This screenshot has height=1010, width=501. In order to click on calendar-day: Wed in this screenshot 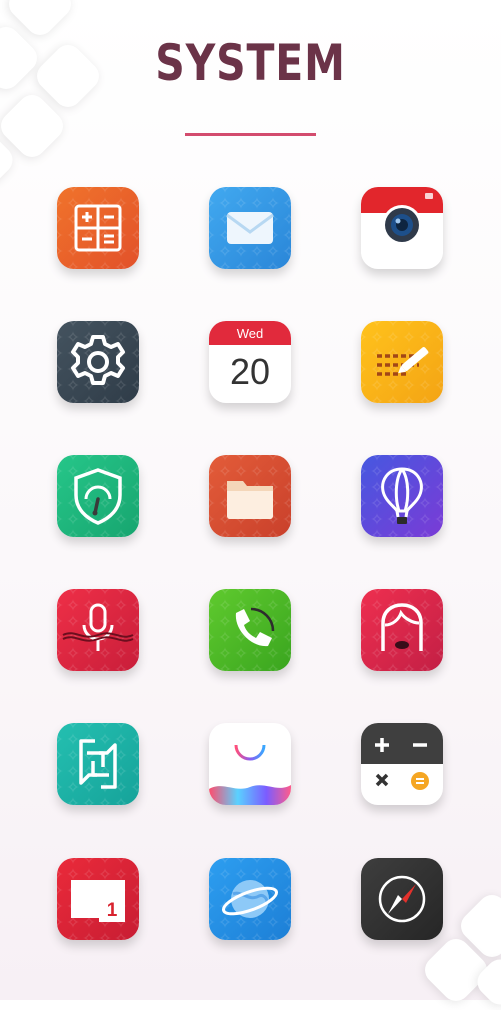, I will do `click(250, 333)`.